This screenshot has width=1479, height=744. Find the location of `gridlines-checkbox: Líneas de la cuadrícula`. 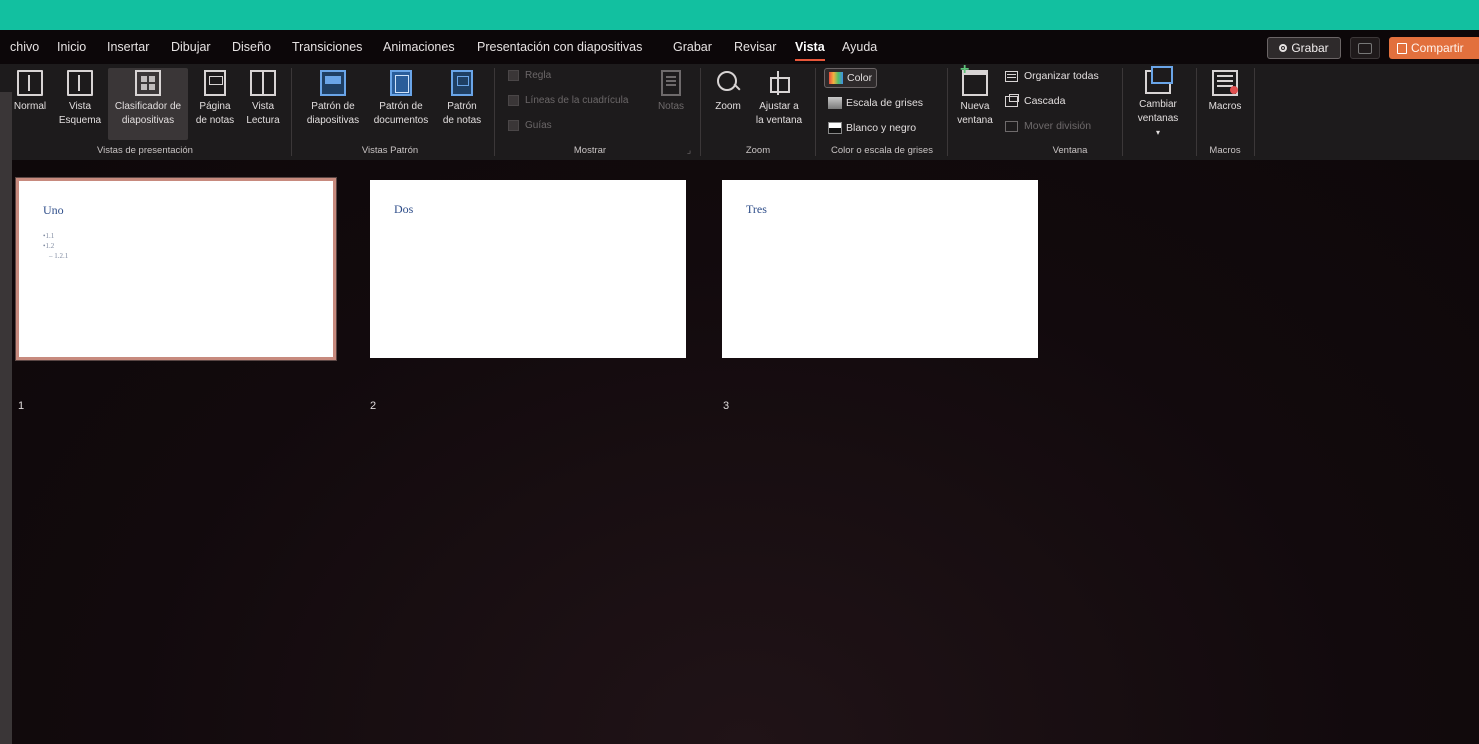

gridlines-checkbox: Líneas de la cuadrícula is located at coordinates (568, 100).